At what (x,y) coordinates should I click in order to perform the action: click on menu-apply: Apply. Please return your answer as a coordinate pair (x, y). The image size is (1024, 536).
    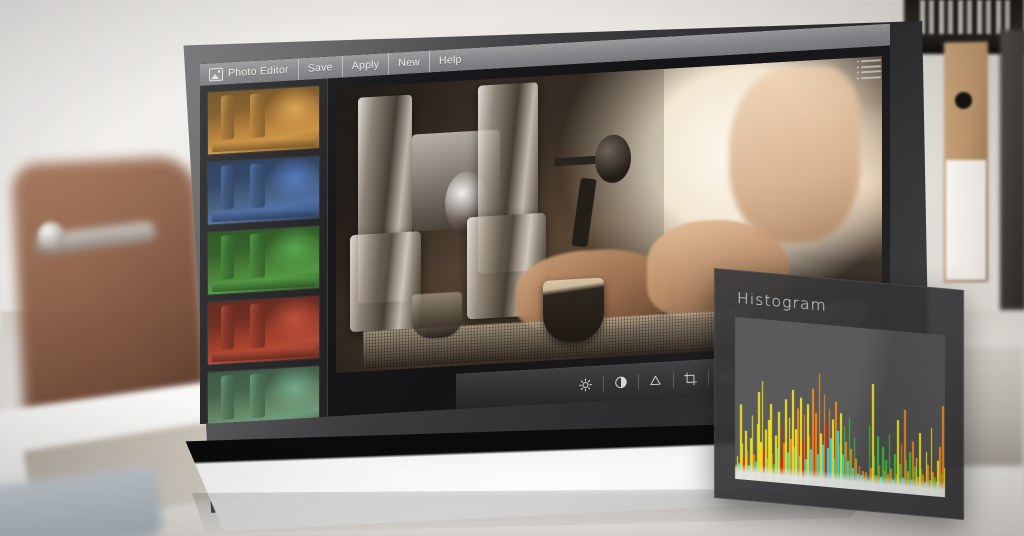
    Looking at the image, I should click on (366, 65).